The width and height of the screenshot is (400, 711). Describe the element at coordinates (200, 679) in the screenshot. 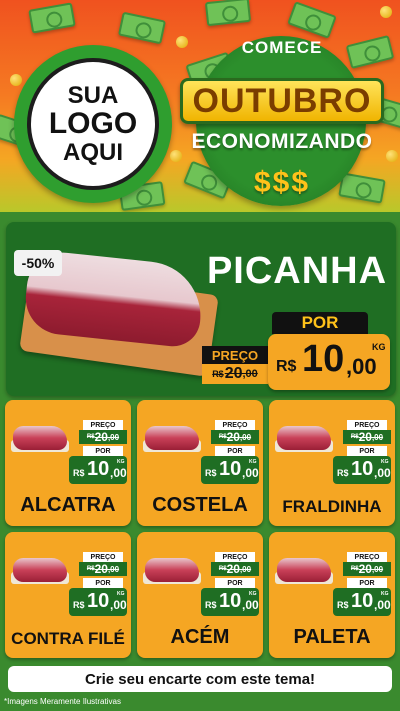

I see `create-flyer-banner: Crie seu encarte com este tema!` at that location.